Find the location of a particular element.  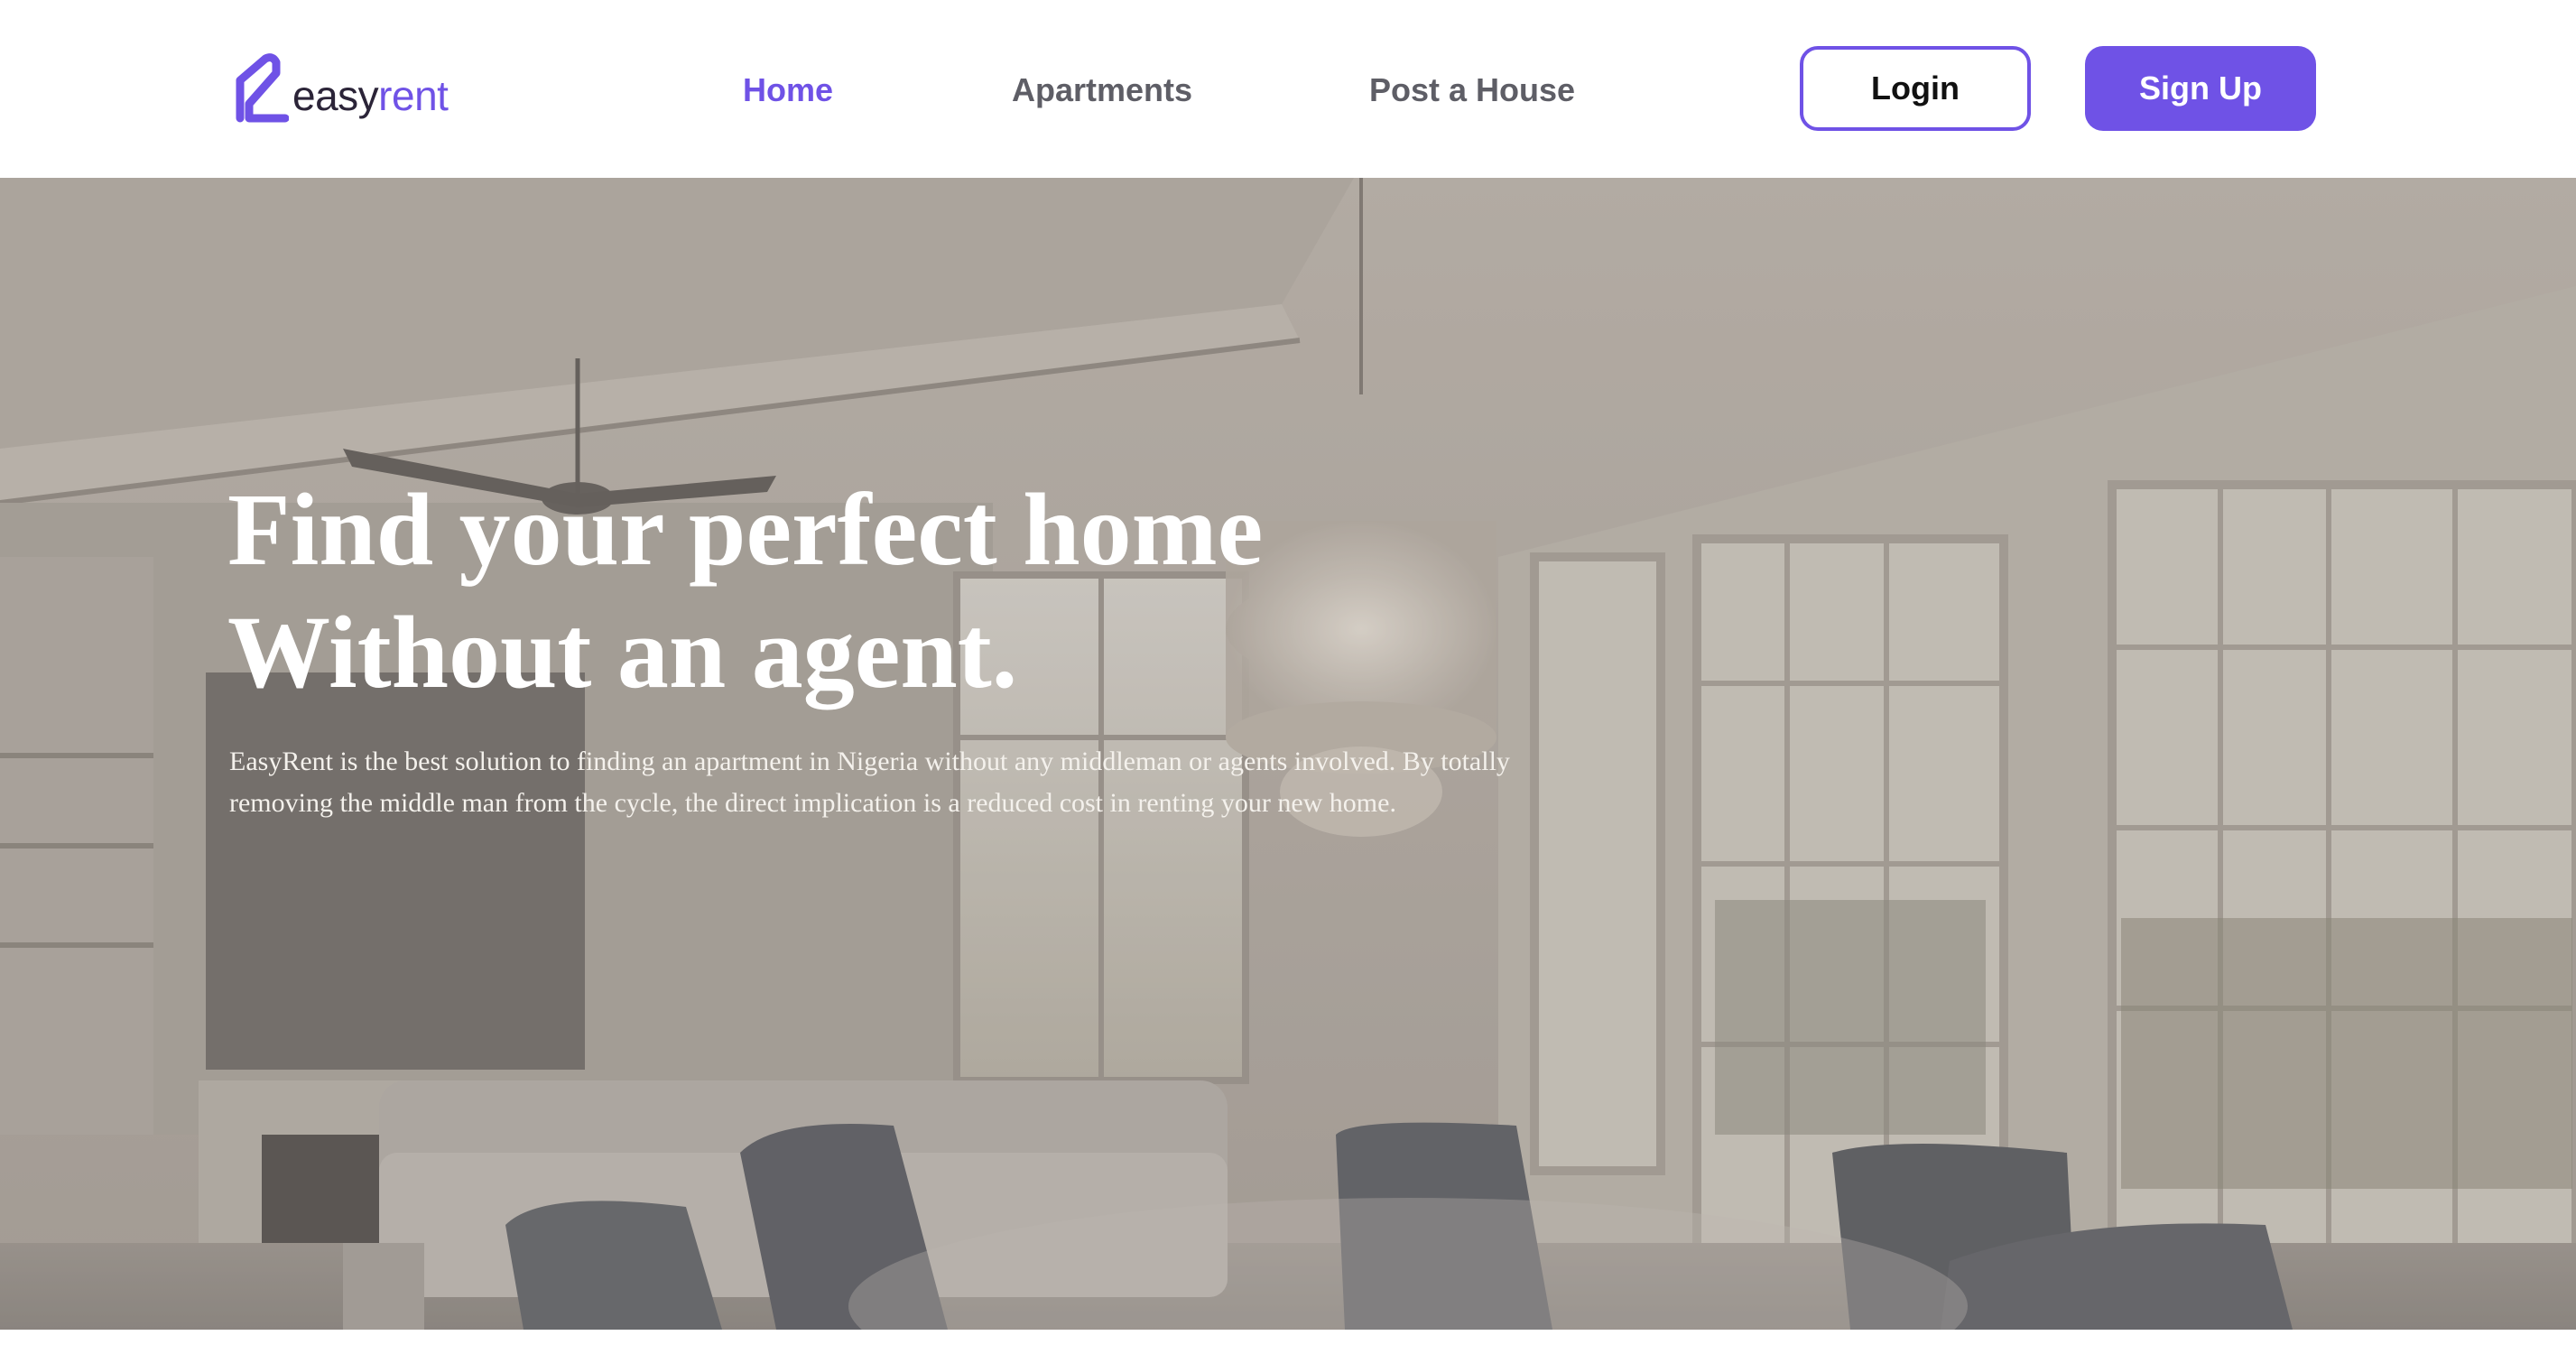

signup-button: Sign Up is located at coordinates (2200, 88).